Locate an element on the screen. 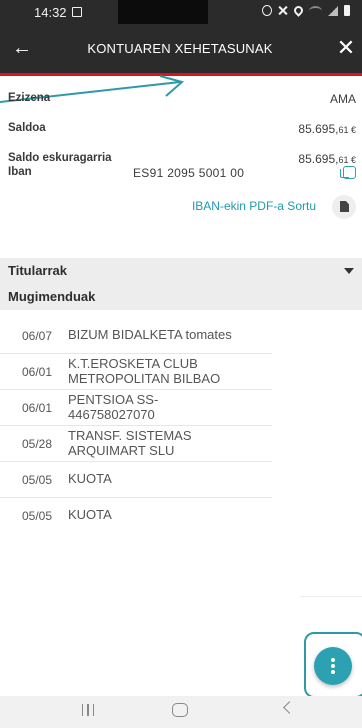 This screenshot has width=362, height=728. movements-section: Mugimenduak is located at coordinates (181, 297).